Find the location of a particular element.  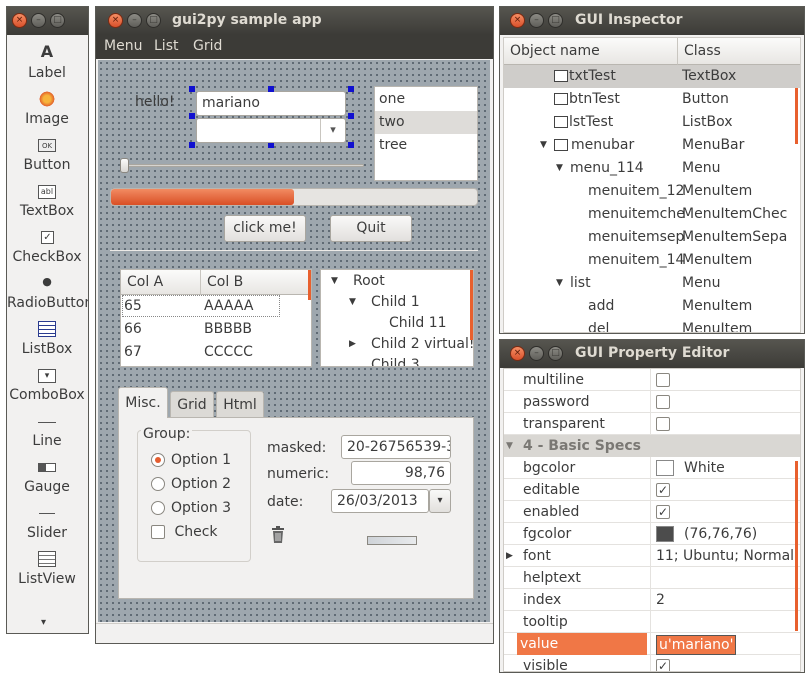

inspector-row: ▼ list Menu is located at coordinates (652, 283).